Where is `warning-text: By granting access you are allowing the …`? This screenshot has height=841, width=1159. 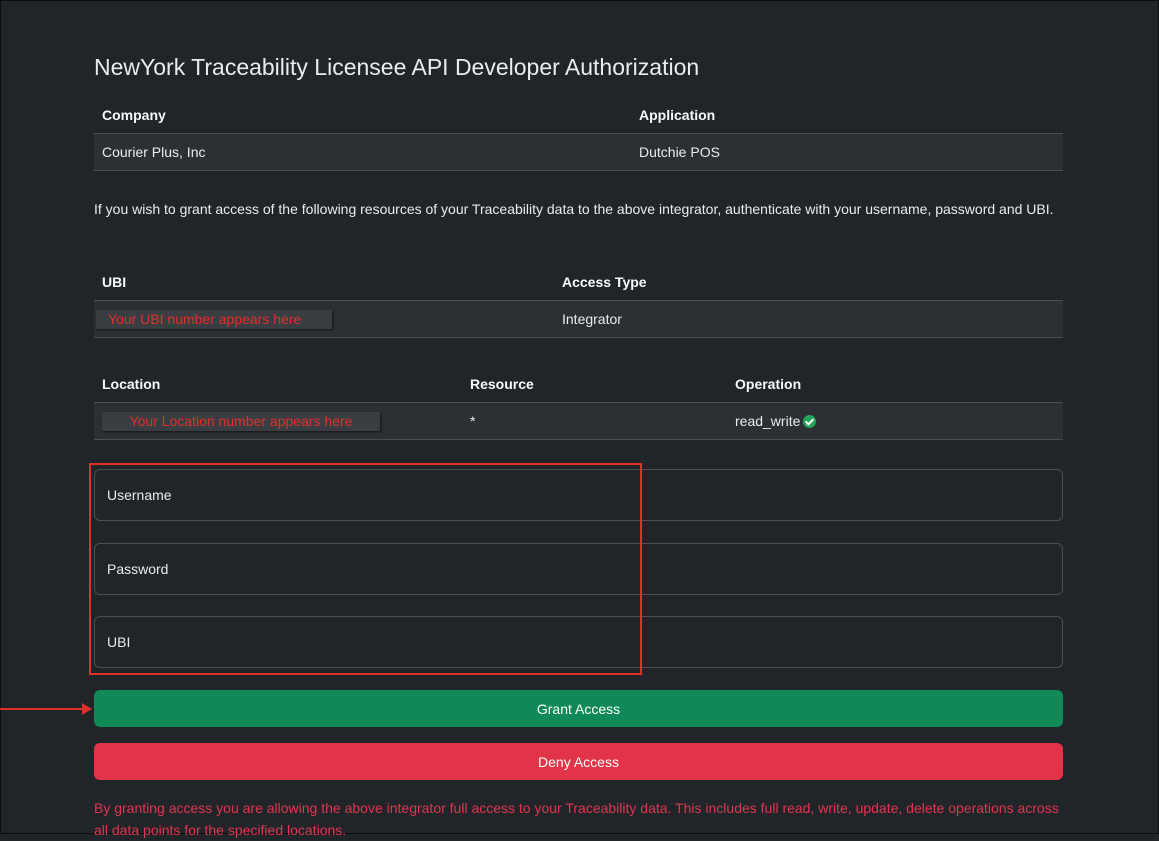 warning-text: By granting access you are allowing the … is located at coordinates (576, 819).